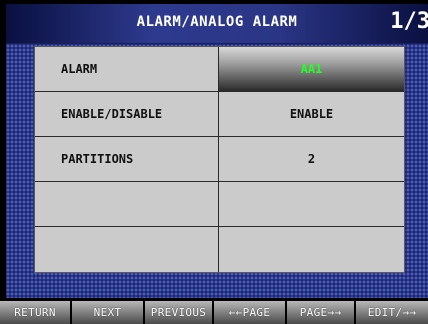 This screenshot has height=324, width=428. I want to click on row-value-partitions: 2, so click(311, 159).